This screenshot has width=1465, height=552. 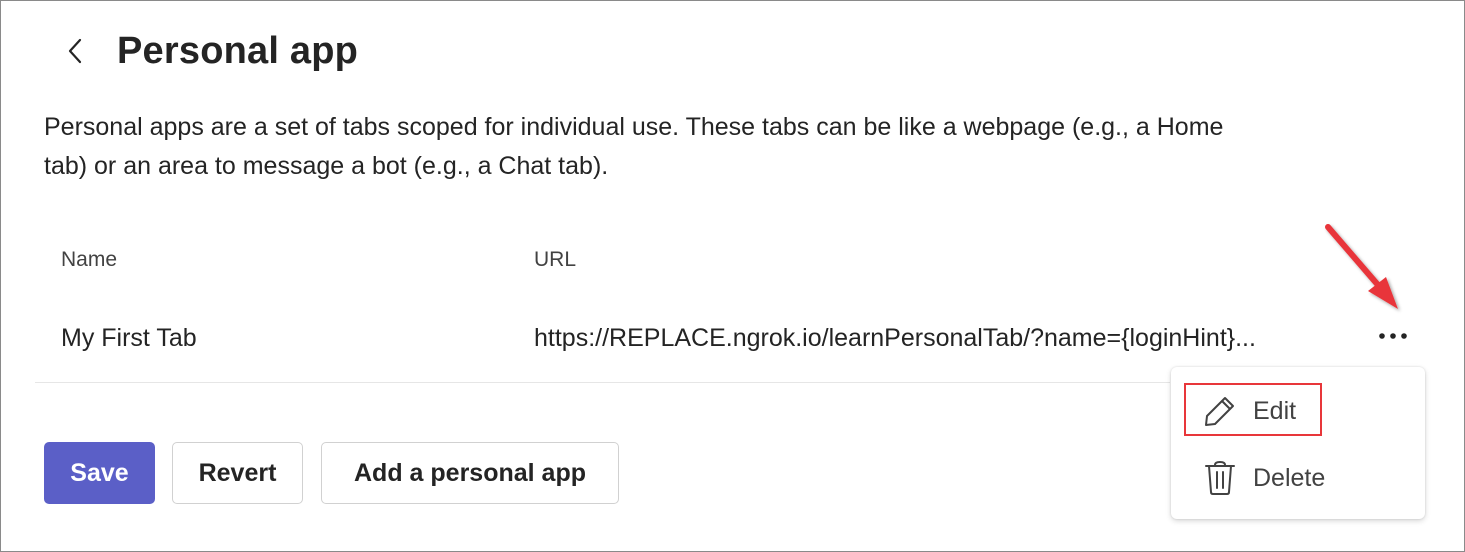 I want to click on back-button, so click(x=75, y=51).